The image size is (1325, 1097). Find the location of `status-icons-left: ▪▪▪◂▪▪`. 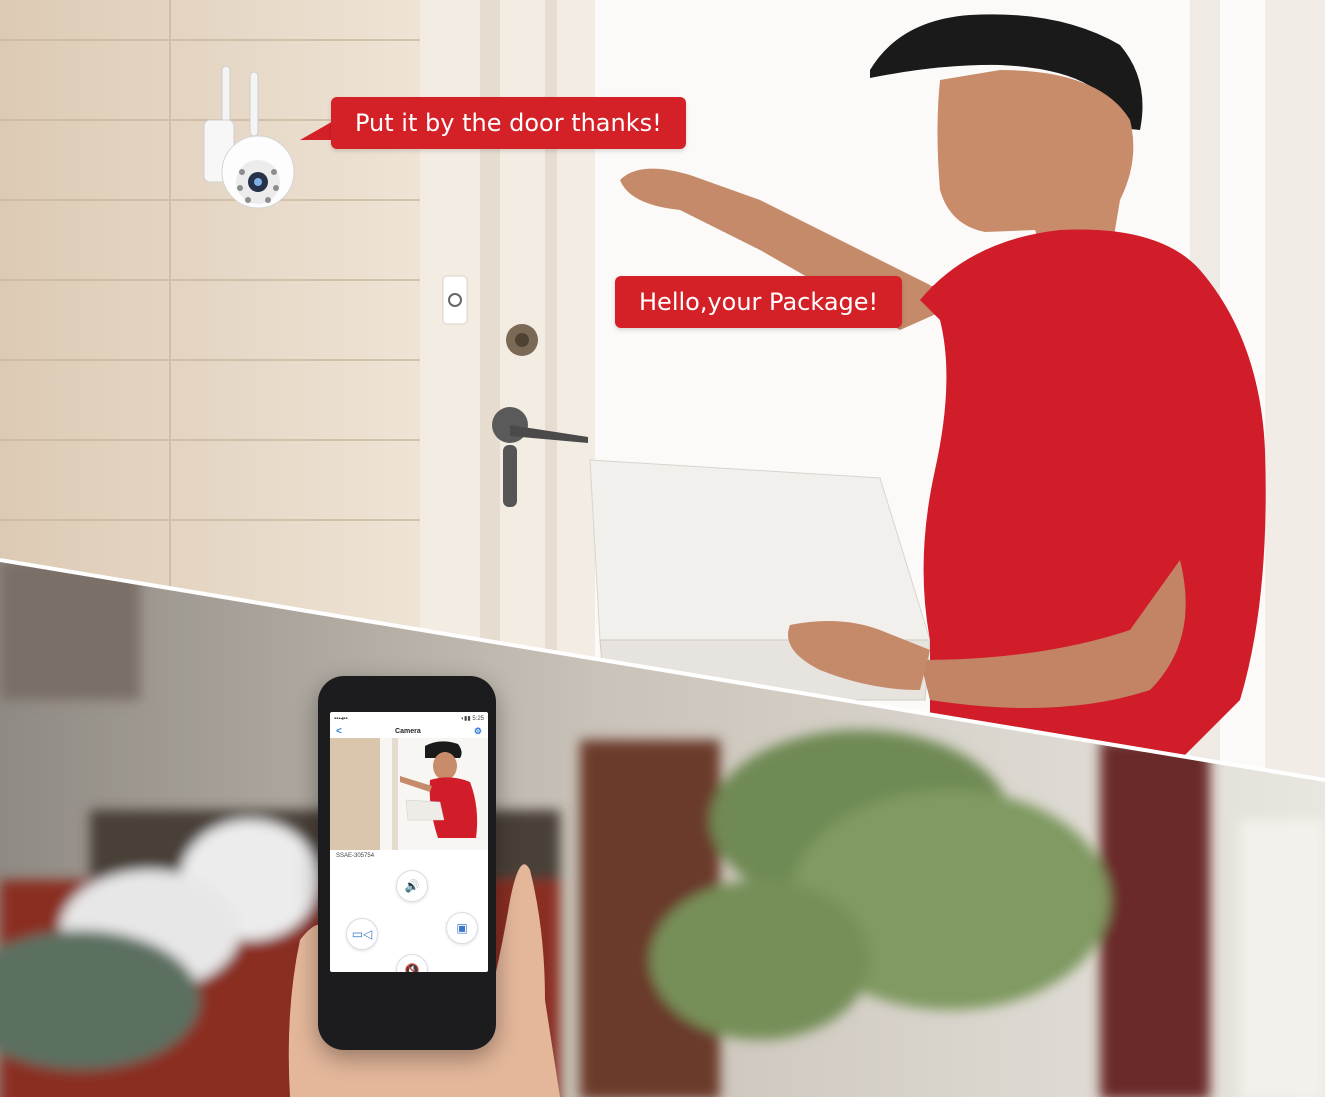

status-icons-left: ▪▪▪◂▪▪ is located at coordinates (341, 718).